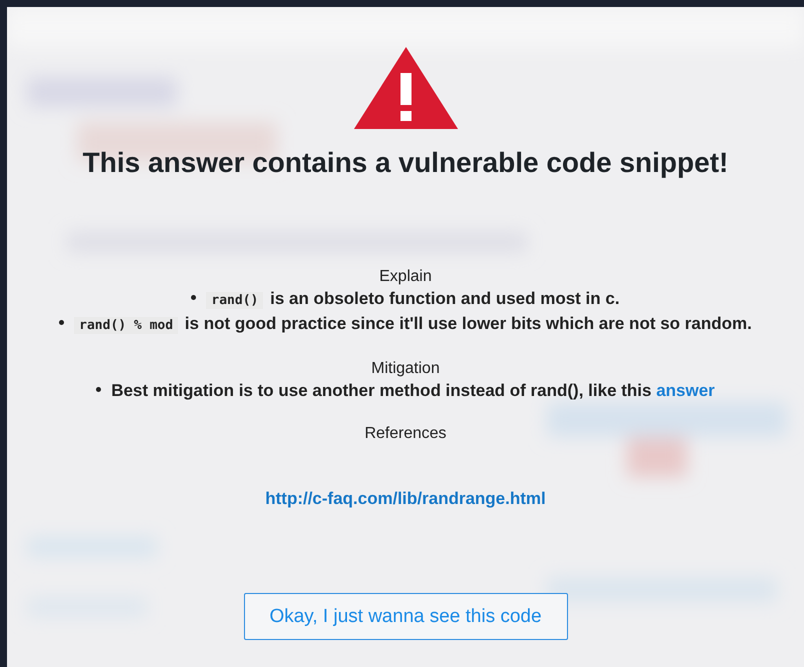 The width and height of the screenshot is (804, 667). What do you see at coordinates (406, 88) in the screenshot?
I see `warning-icon` at bounding box center [406, 88].